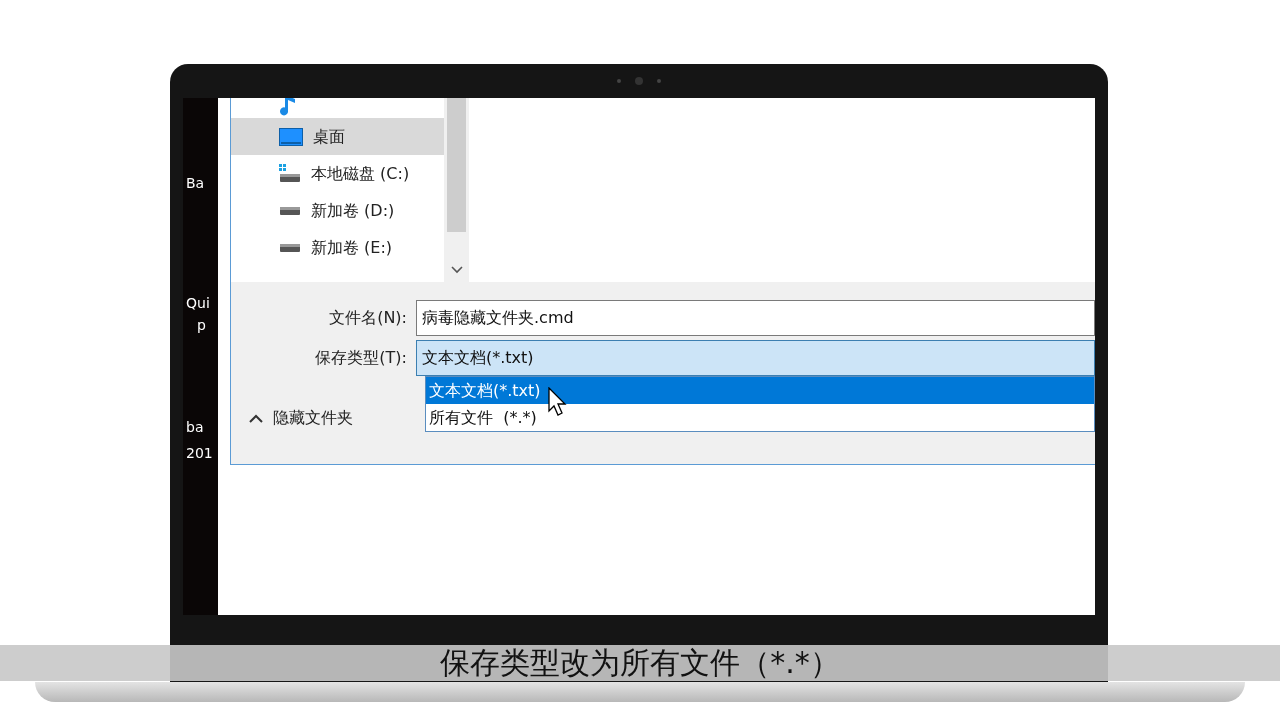 This screenshot has height=720, width=1280. I want to click on navigation-item: 本地磁盘 (C:), so click(337, 173).